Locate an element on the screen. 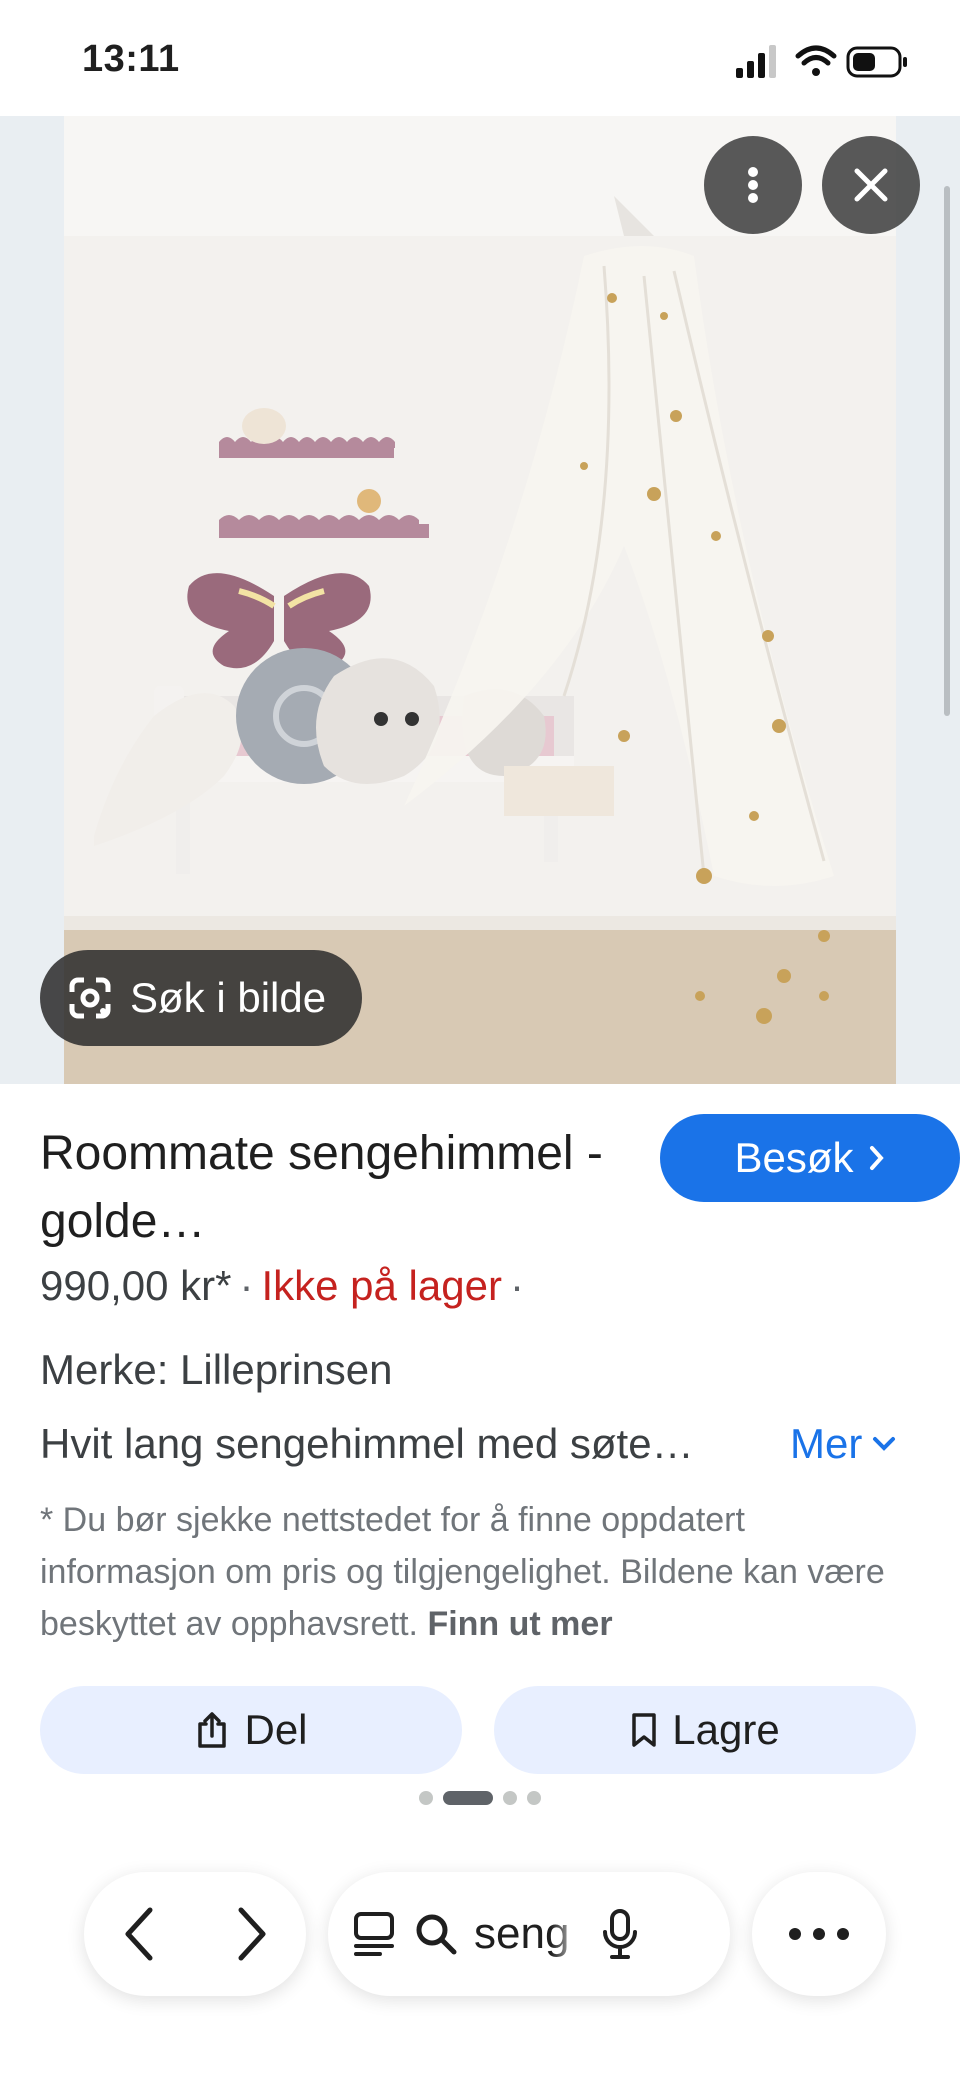 The width and height of the screenshot is (960, 2078). status-icons is located at coordinates (826, 62).